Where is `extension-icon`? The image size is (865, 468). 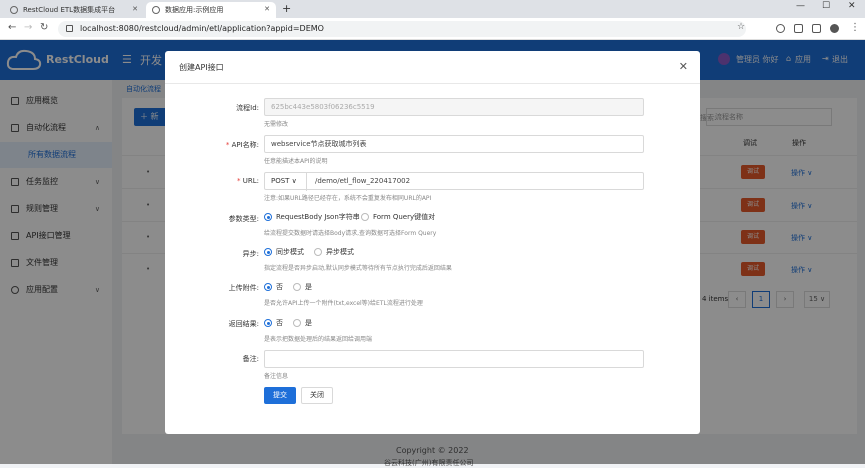
extension-icon is located at coordinates (780, 28).